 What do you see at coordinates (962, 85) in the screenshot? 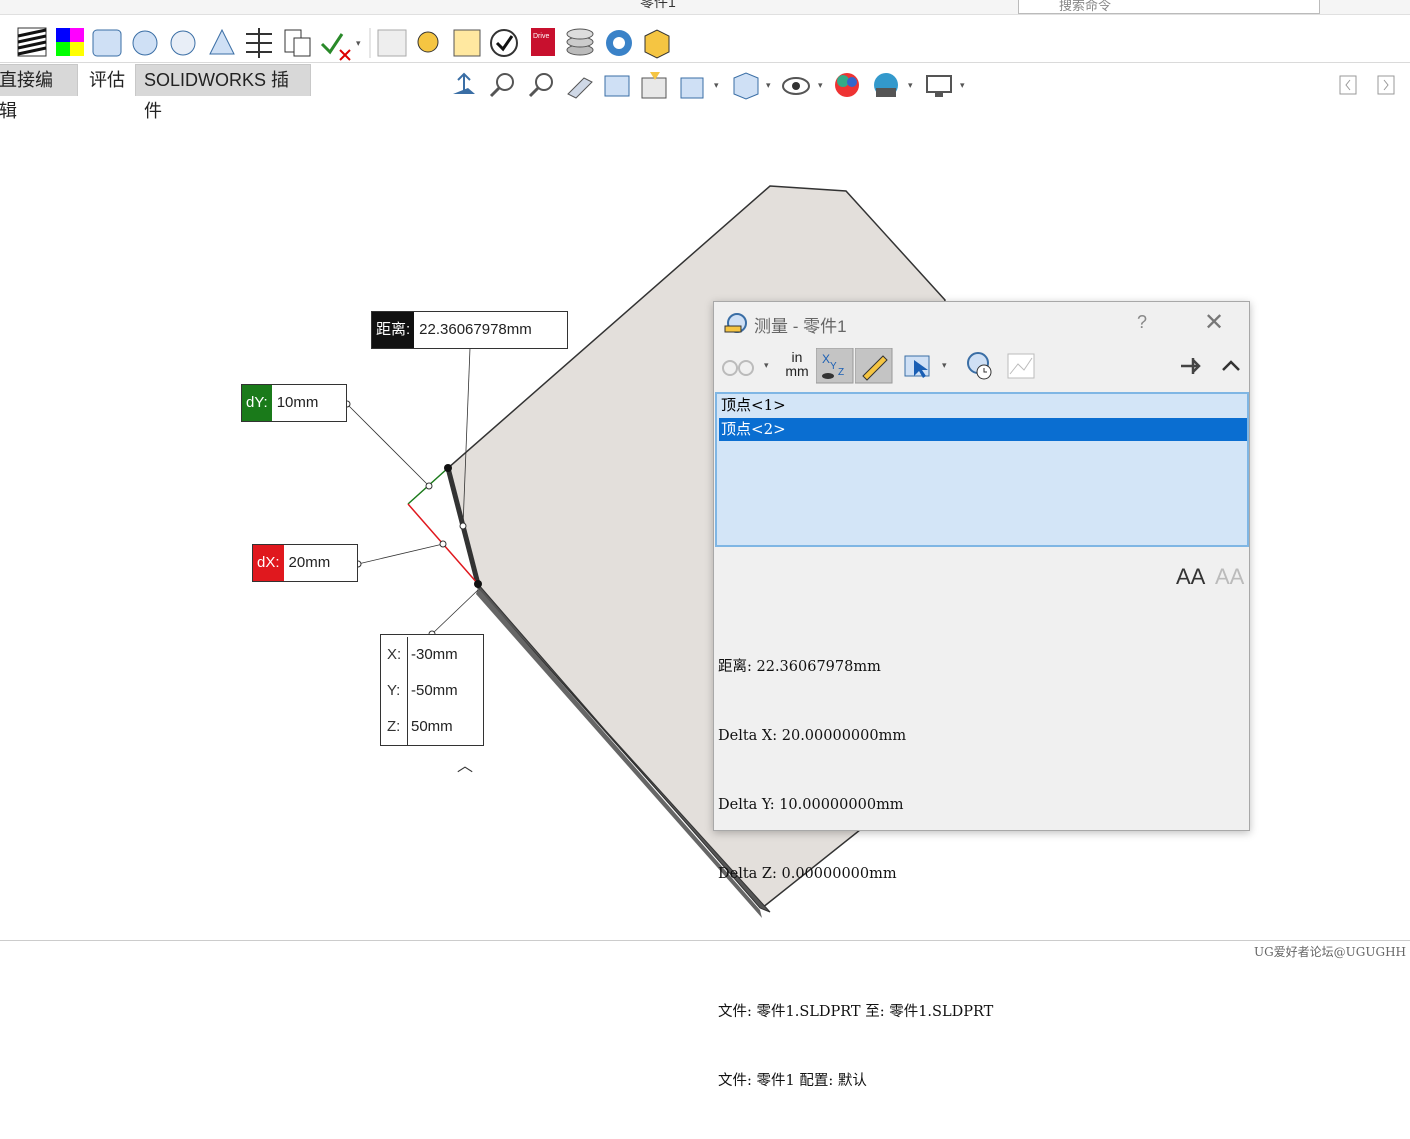
I see `view-settings-caret: ▾` at bounding box center [962, 85].